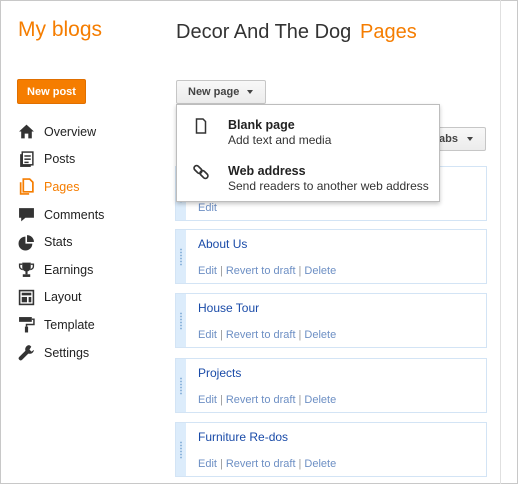  Describe the element at coordinates (331, 385) in the screenshot. I see `page-row: Projects Edit | Revert to draft | Delete` at that location.